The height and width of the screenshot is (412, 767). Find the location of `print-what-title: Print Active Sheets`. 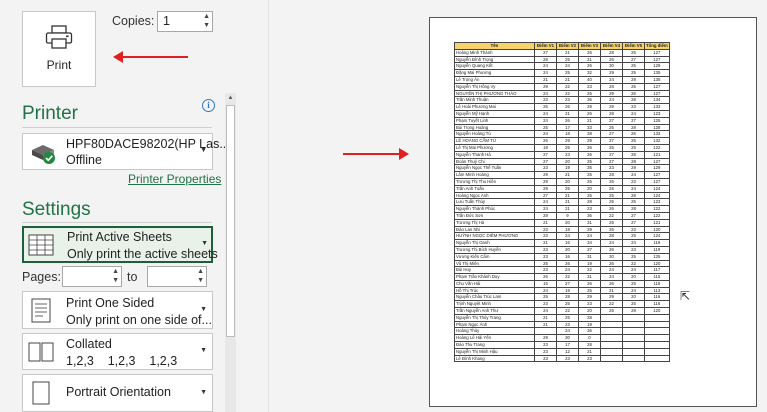

print-what-title: Print Active Sheets is located at coordinates (119, 237).